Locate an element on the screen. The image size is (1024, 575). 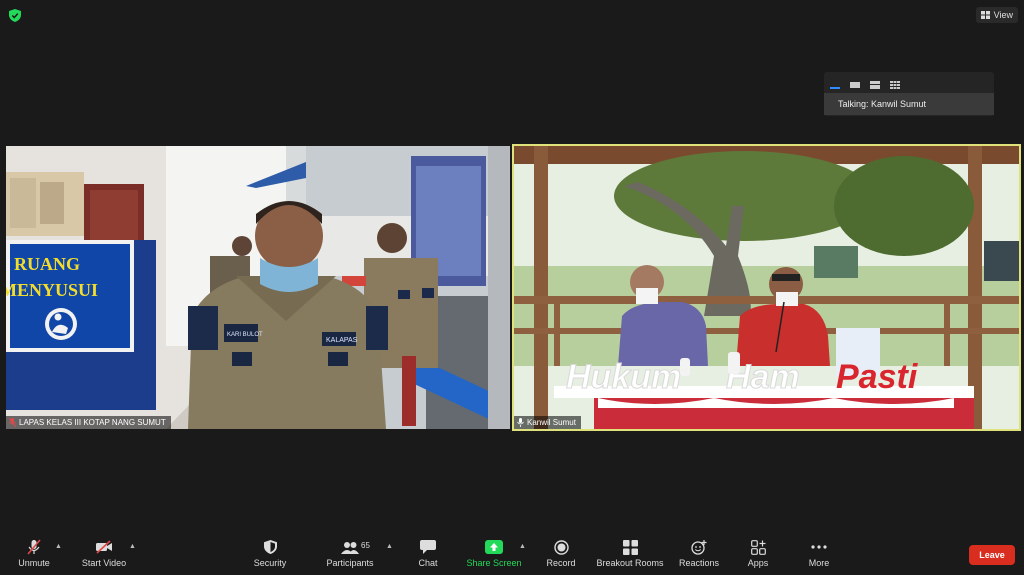
share-screen-button: Share Screen is located at coordinates (494, 555).